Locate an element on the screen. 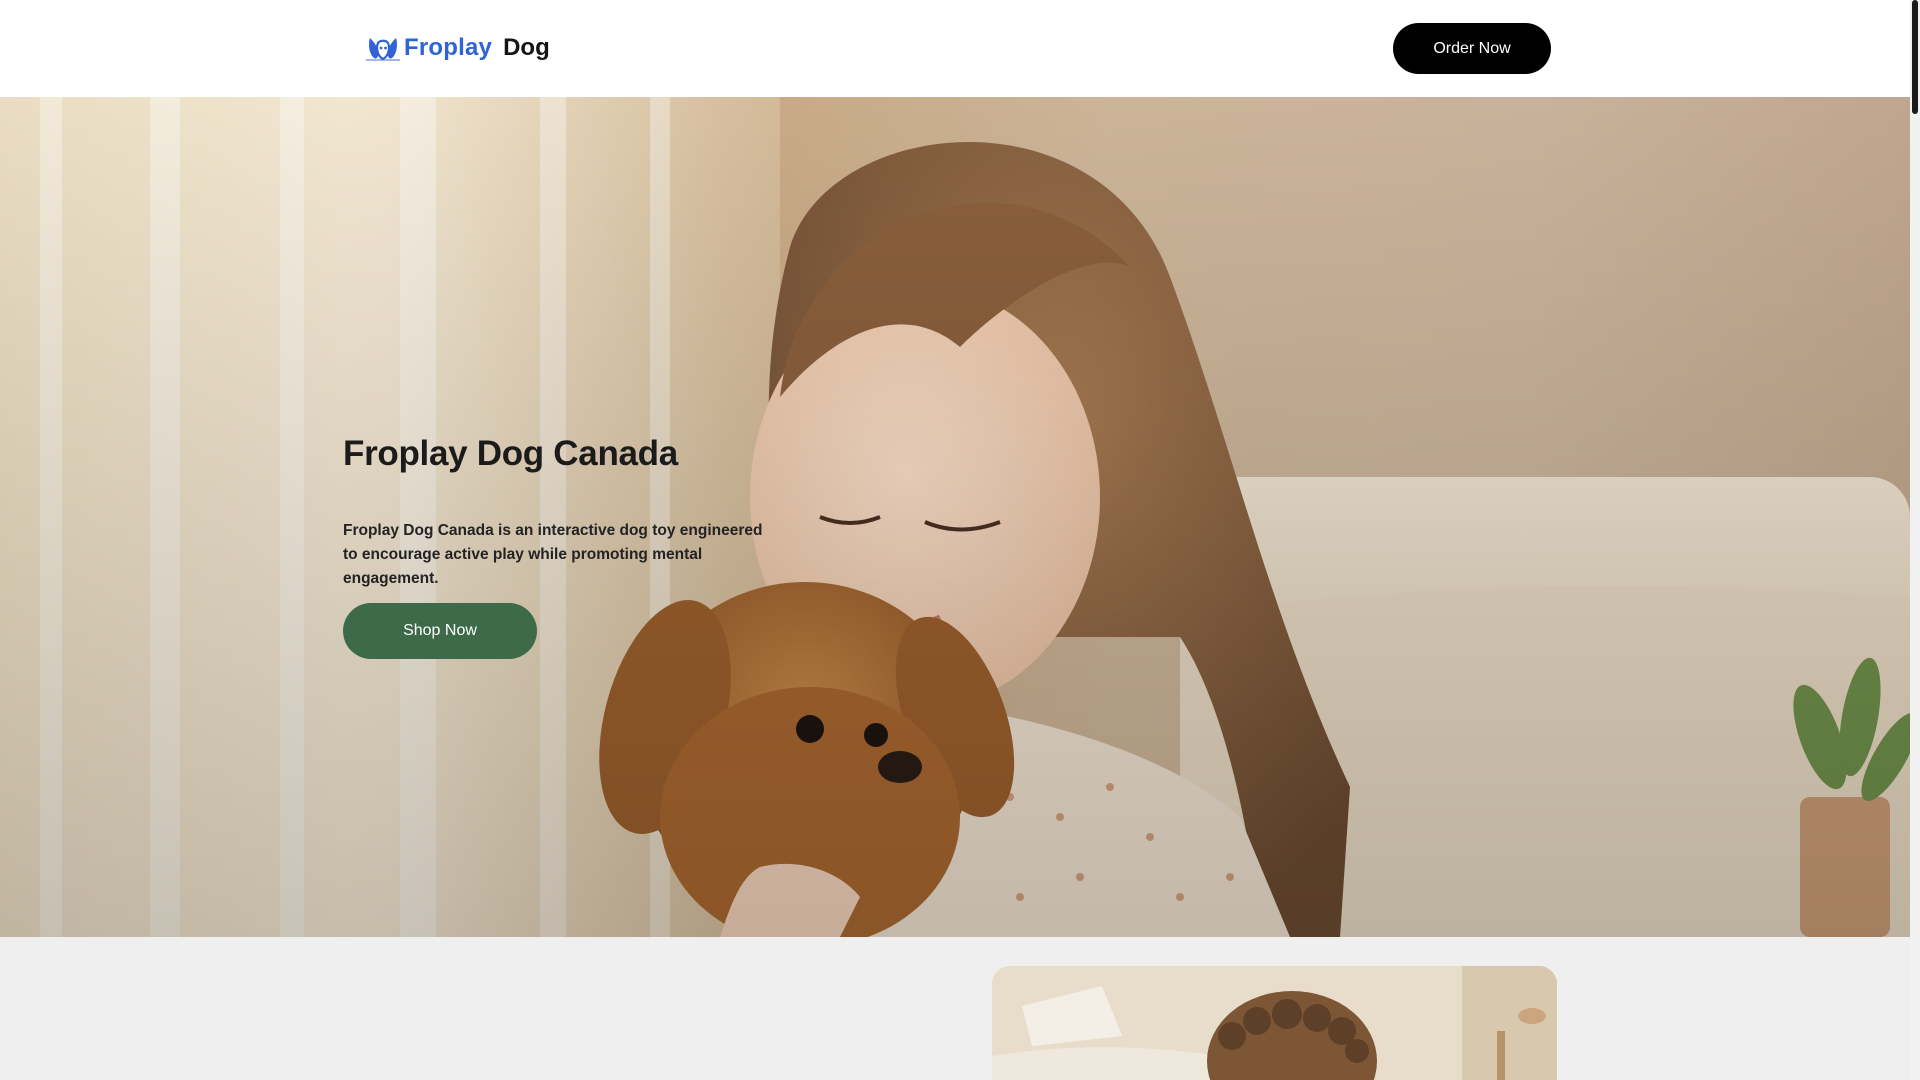 The image size is (1920, 1080). feature-image is located at coordinates (1274, 1023).